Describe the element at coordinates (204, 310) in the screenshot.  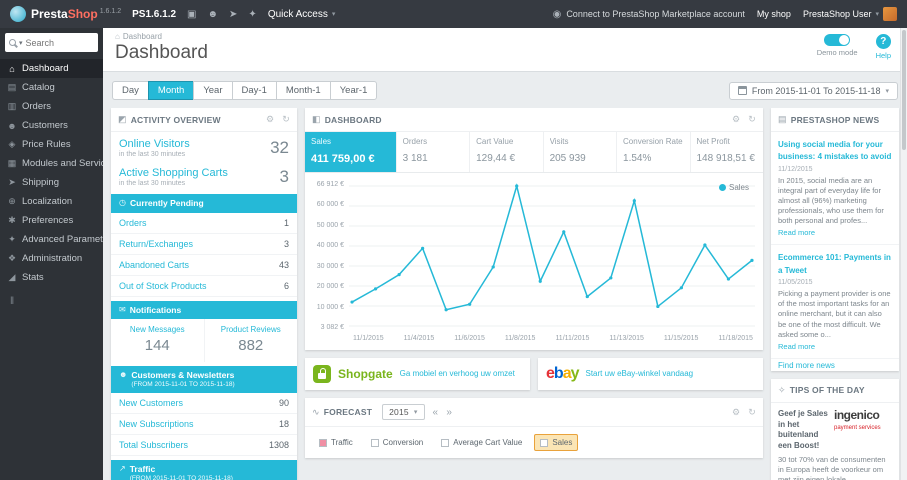
I see `notifications-header: ✉ Notifications` at that location.